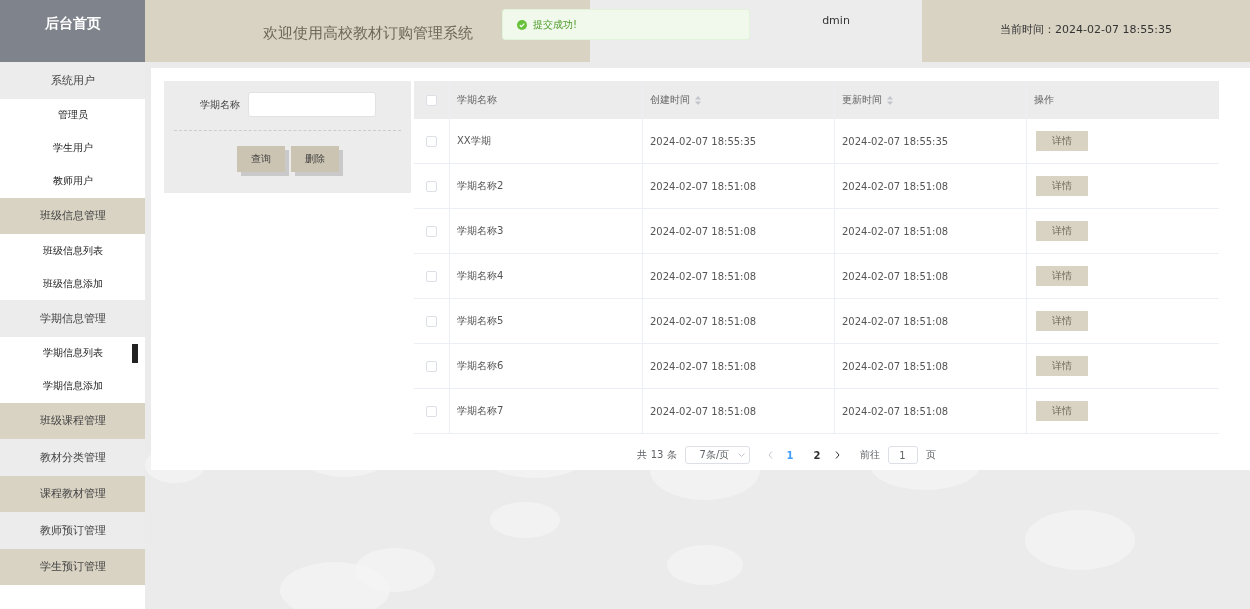  What do you see at coordinates (477, 100) in the screenshot?
I see `column-header: 学期名称` at bounding box center [477, 100].